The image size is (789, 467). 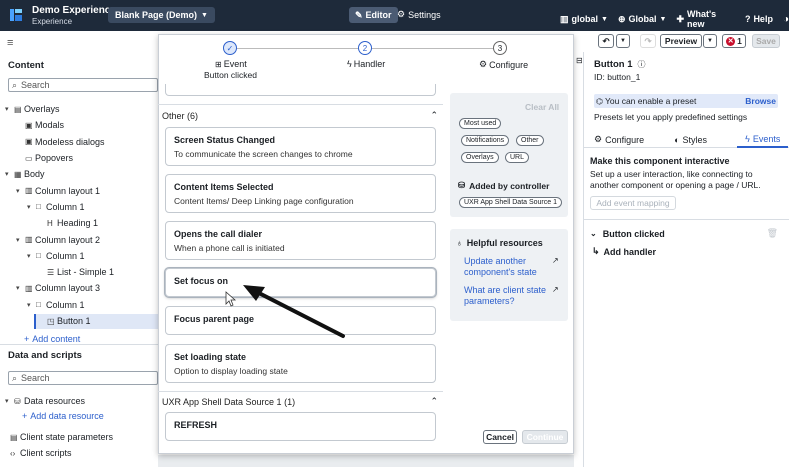 I want to click on add-handler-label: Add handler, so click(x=630, y=251).